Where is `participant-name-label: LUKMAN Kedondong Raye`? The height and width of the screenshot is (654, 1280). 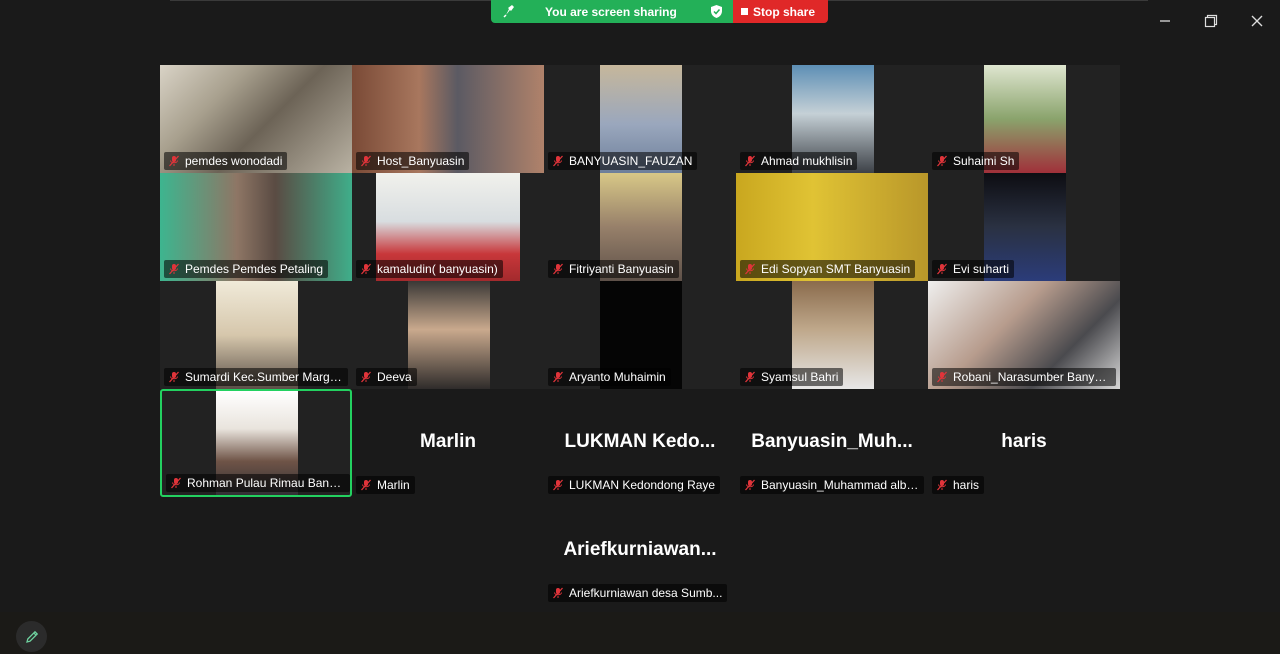 participant-name-label: LUKMAN Kedondong Raye is located at coordinates (634, 485).